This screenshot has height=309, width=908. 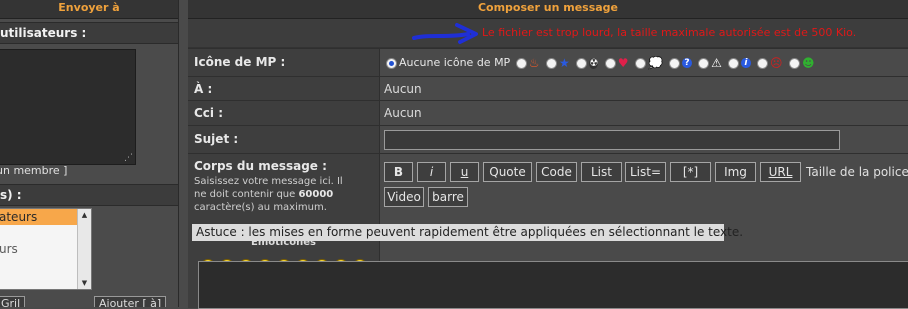 I want to click on list-item-button: [*], so click(x=690, y=172).